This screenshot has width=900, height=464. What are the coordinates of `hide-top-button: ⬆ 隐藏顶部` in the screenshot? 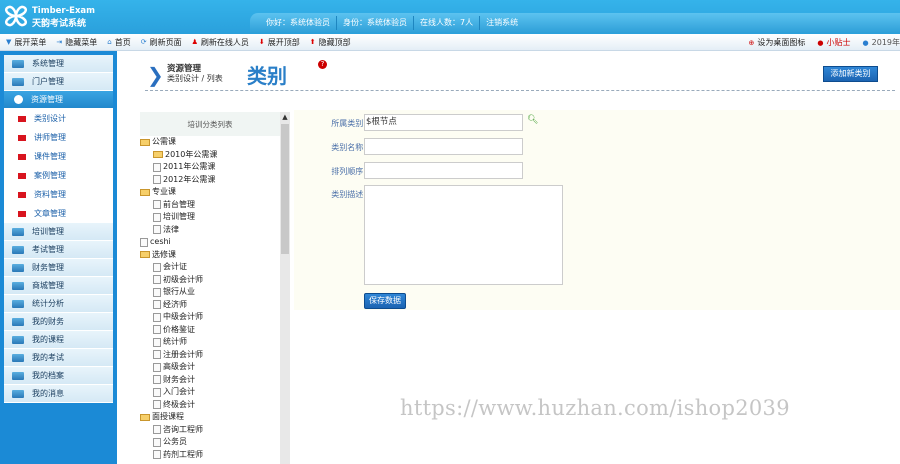 It's located at (330, 42).